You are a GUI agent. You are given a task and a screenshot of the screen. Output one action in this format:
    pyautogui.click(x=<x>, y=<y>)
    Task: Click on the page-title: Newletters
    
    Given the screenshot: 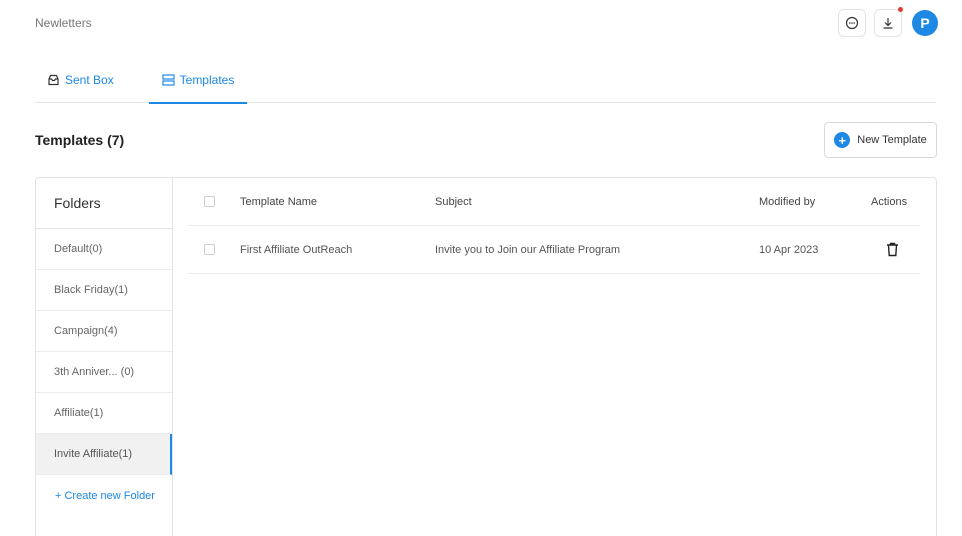 What is the action you would take?
    pyautogui.click(x=63, y=23)
    